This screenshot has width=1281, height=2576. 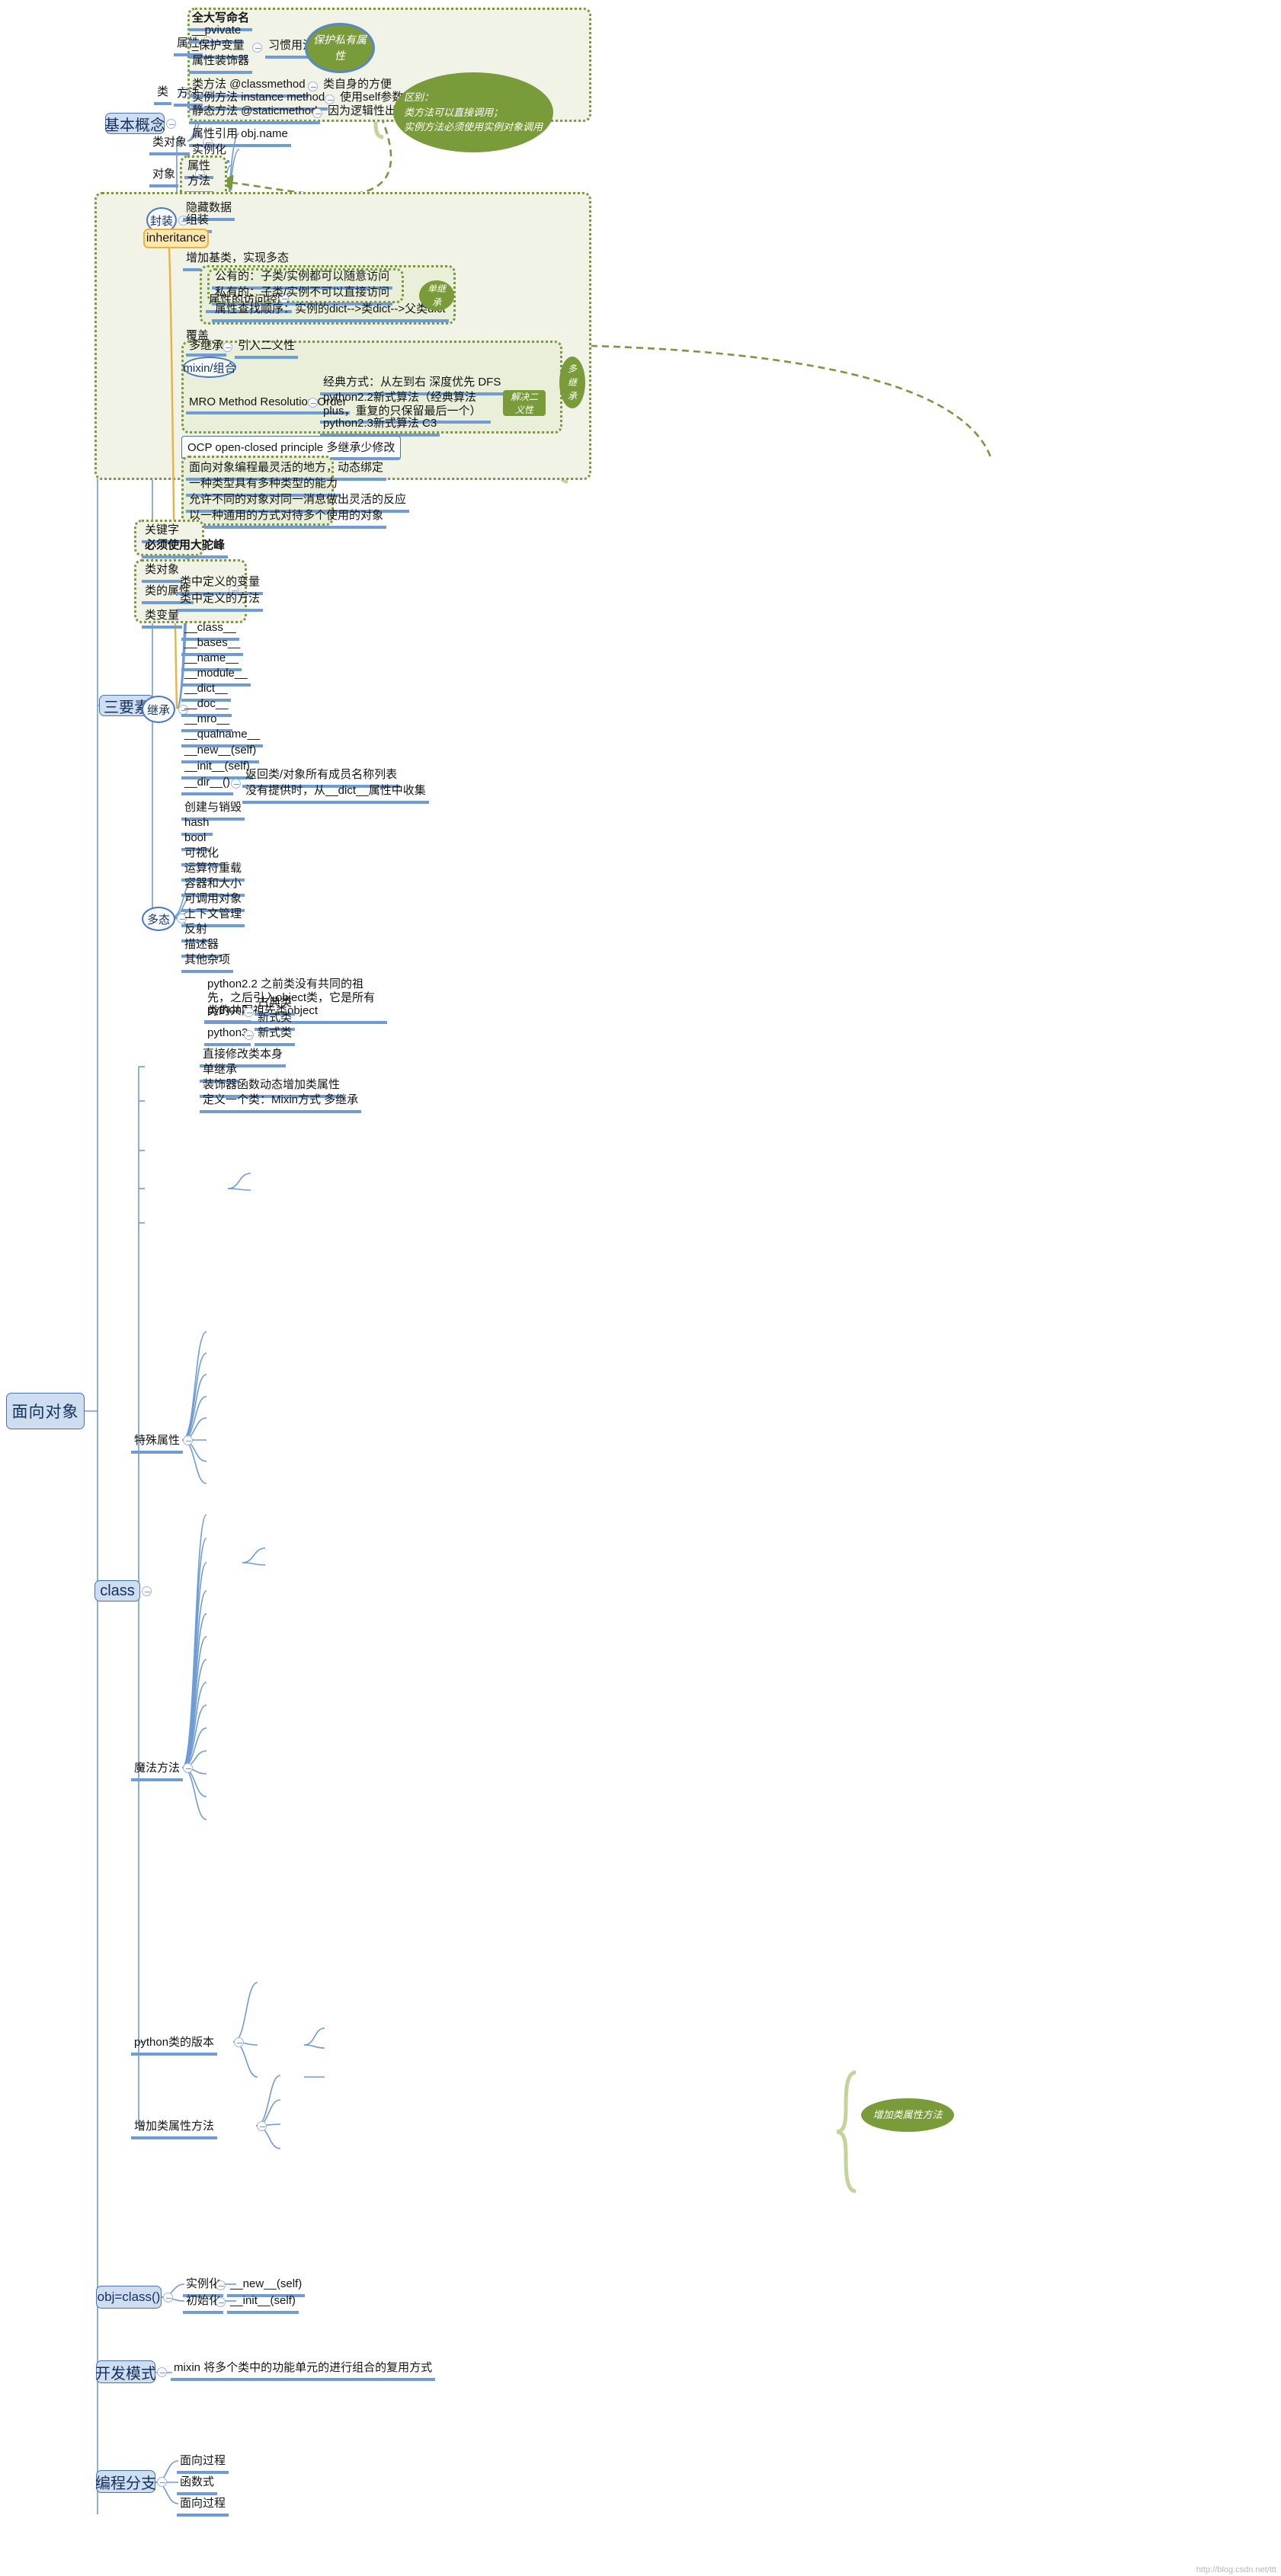 I want to click on programming-branch-item-2: 面向过程, so click(x=203, y=2506).